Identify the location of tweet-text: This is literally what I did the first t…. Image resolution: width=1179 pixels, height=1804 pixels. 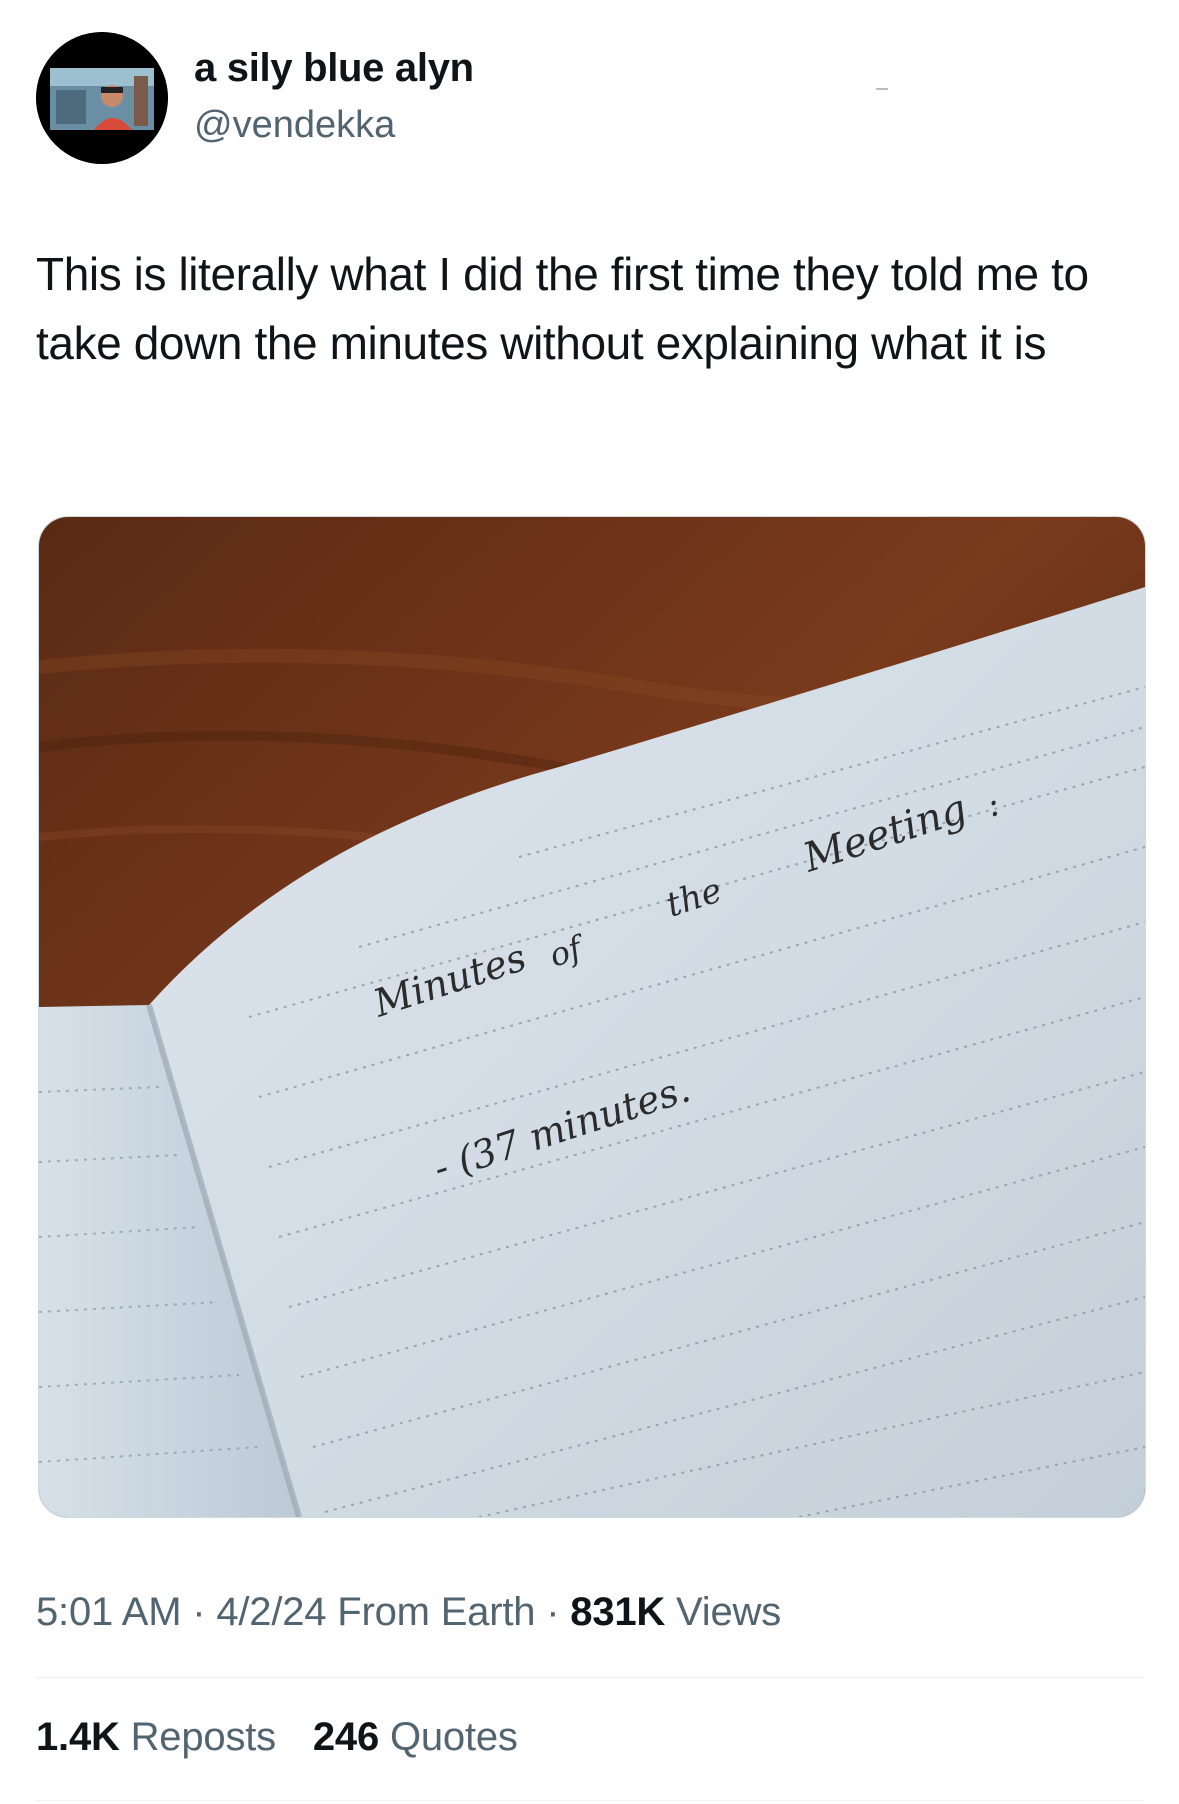
(562, 308).